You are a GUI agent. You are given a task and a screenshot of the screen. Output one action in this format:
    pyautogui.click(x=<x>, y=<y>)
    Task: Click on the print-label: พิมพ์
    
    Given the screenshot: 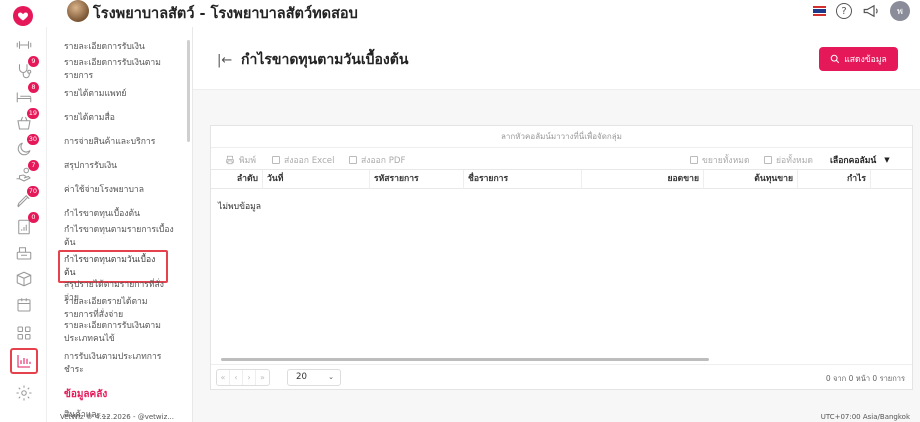 What is the action you would take?
    pyautogui.click(x=247, y=161)
    